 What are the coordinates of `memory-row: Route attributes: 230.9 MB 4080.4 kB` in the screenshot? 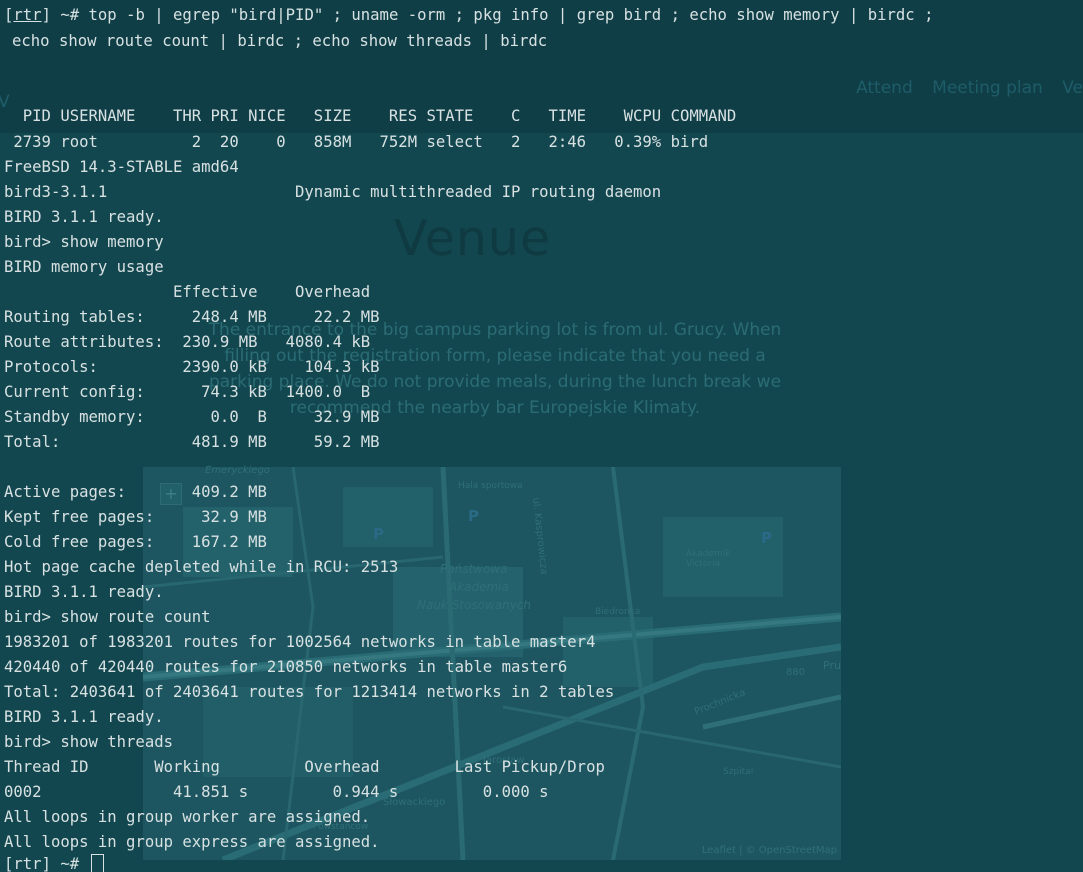 It's located at (187, 342).